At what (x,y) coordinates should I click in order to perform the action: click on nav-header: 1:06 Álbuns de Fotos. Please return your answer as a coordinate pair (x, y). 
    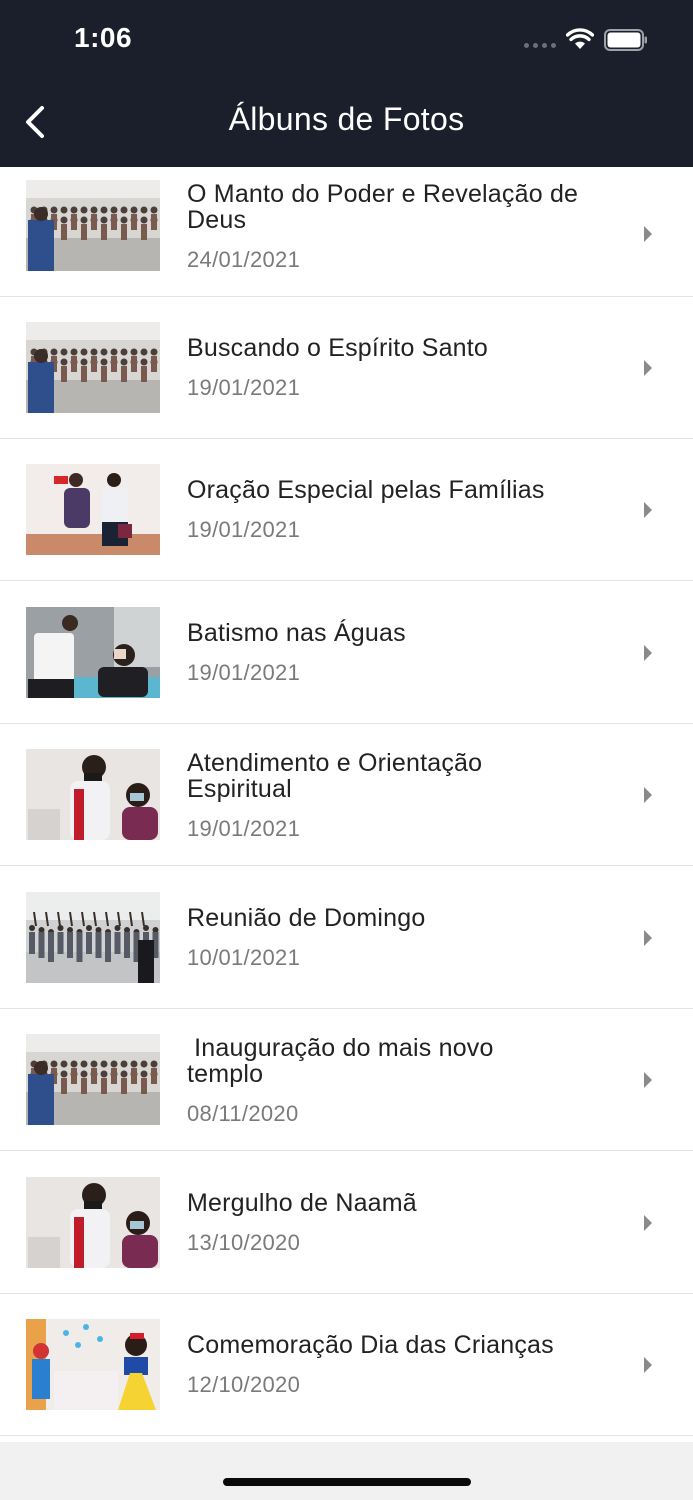
    Looking at the image, I should click on (346, 83).